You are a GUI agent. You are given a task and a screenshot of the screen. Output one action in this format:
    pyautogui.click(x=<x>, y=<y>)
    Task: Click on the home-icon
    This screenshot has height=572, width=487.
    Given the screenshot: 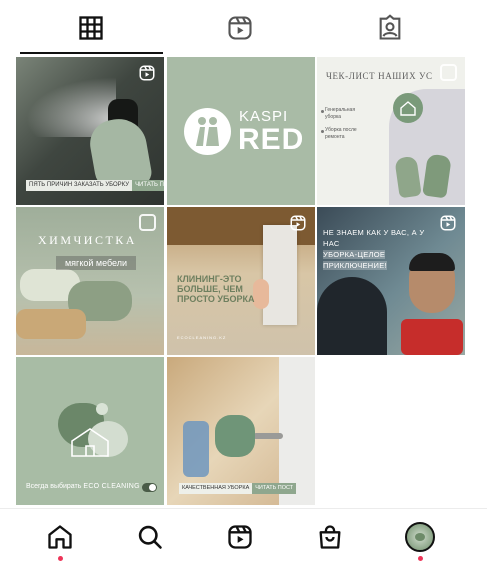 What is the action you would take?
    pyautogui.click(x=60, y=537)
    